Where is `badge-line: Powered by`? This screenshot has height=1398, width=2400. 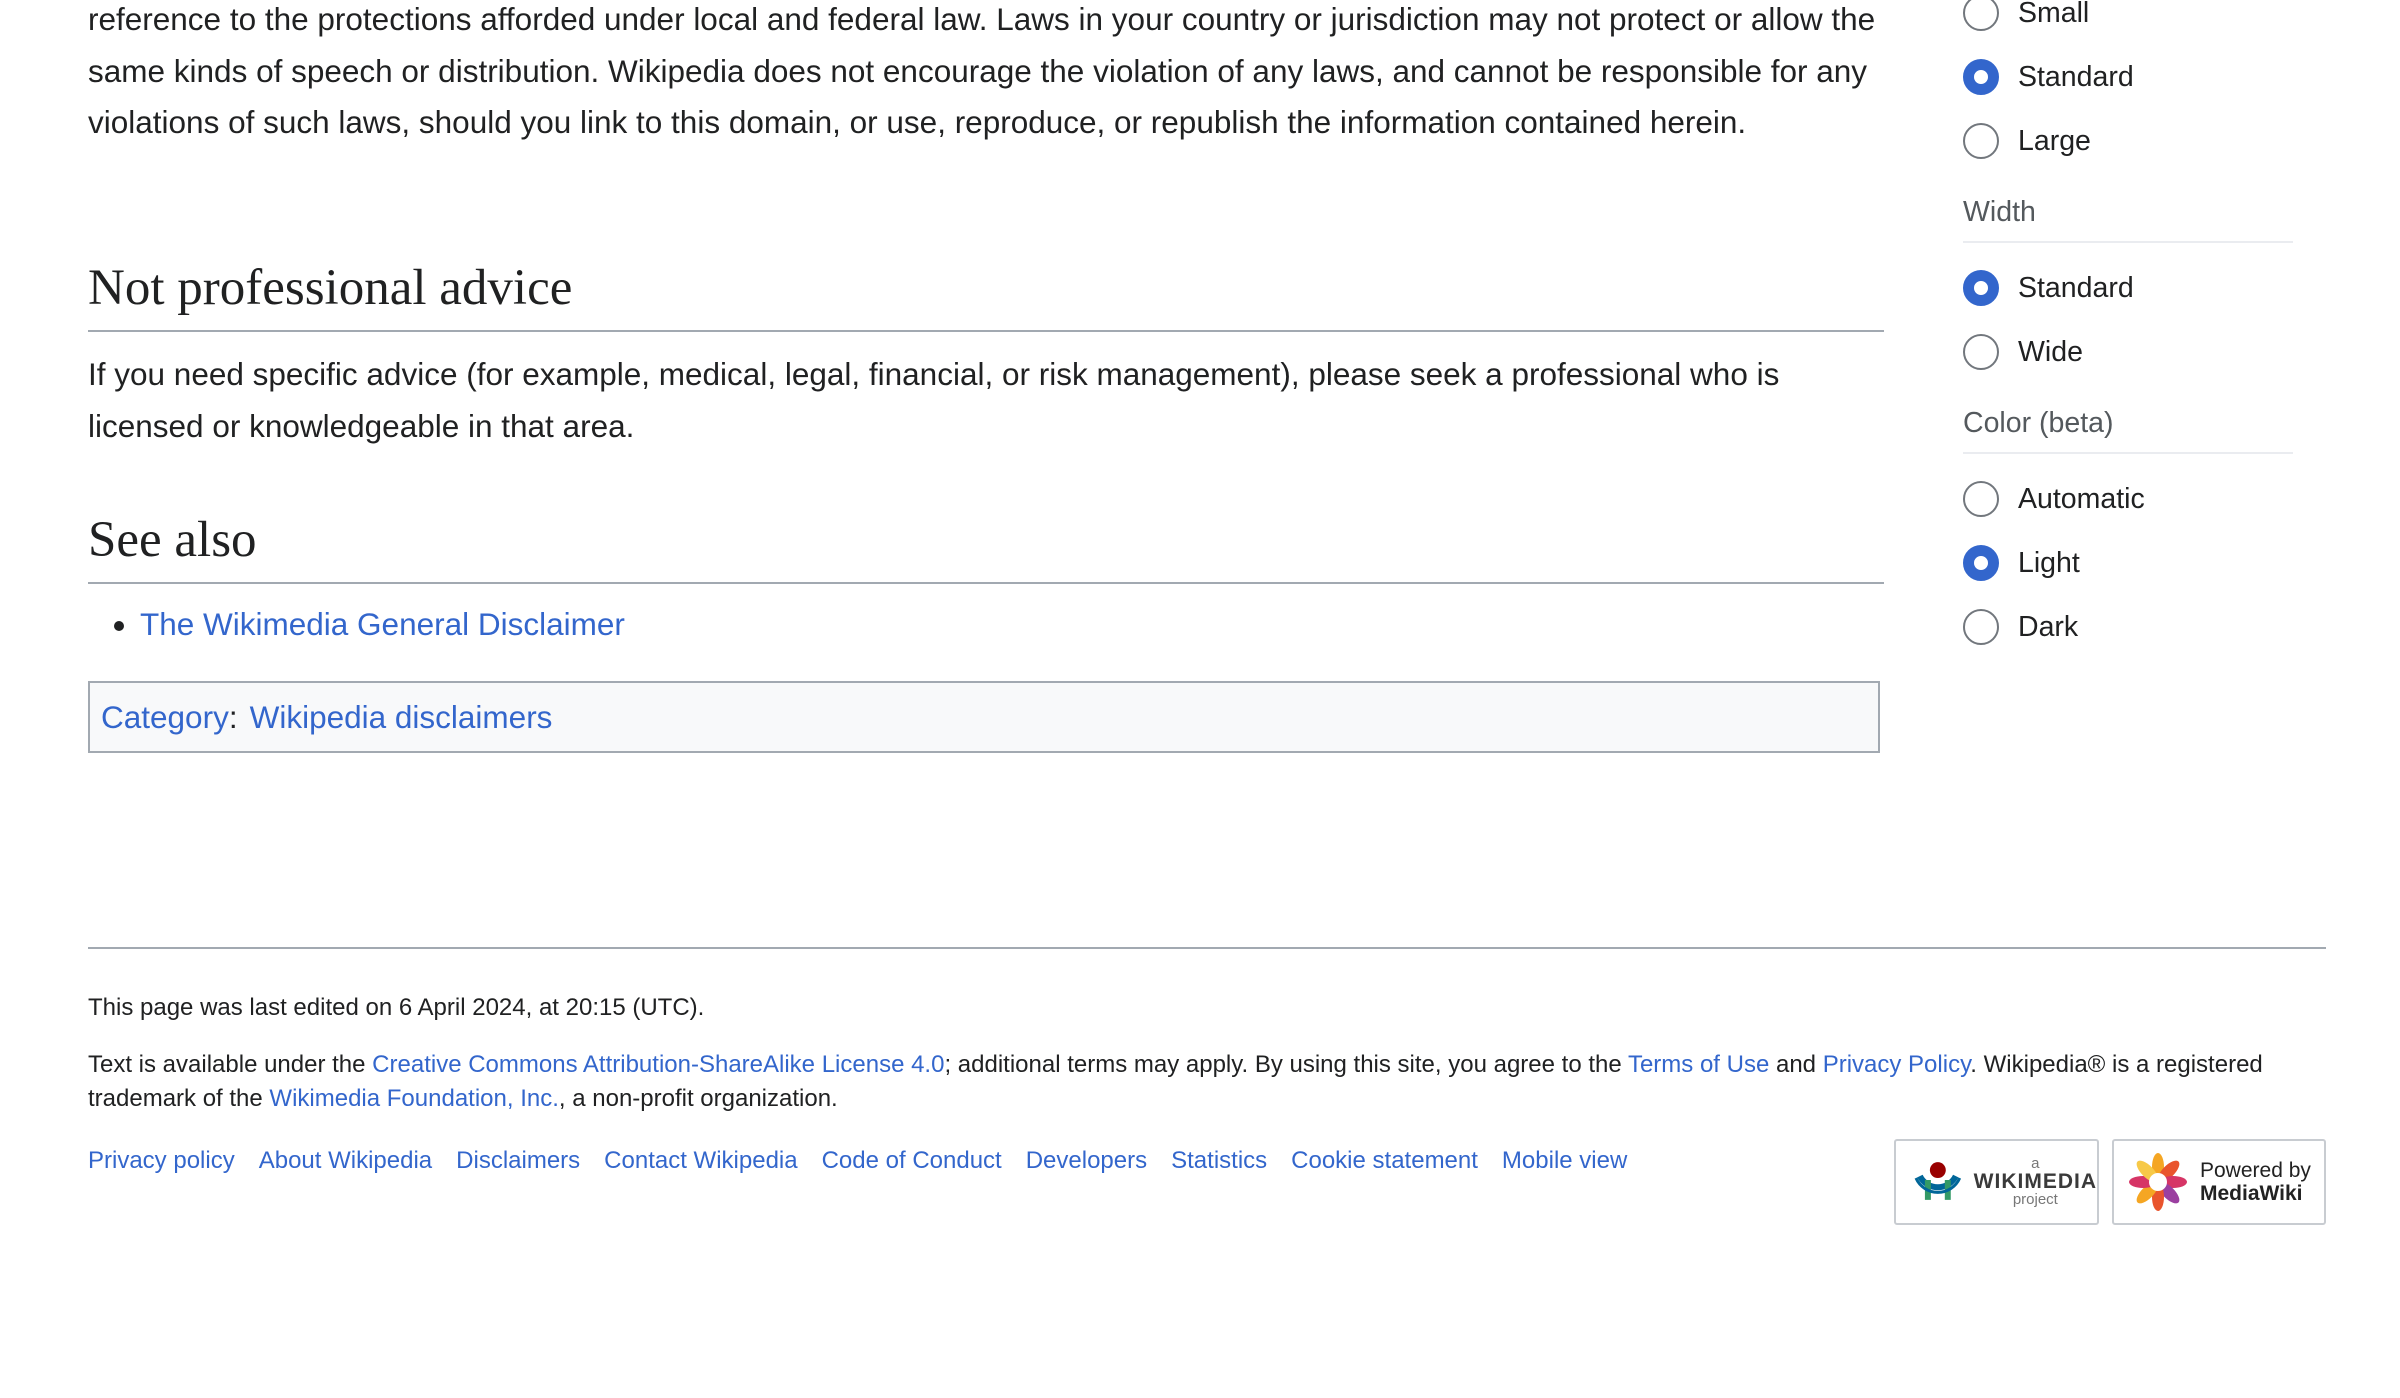 badge-line: Powered by is located at coordinates (2255, 1170).